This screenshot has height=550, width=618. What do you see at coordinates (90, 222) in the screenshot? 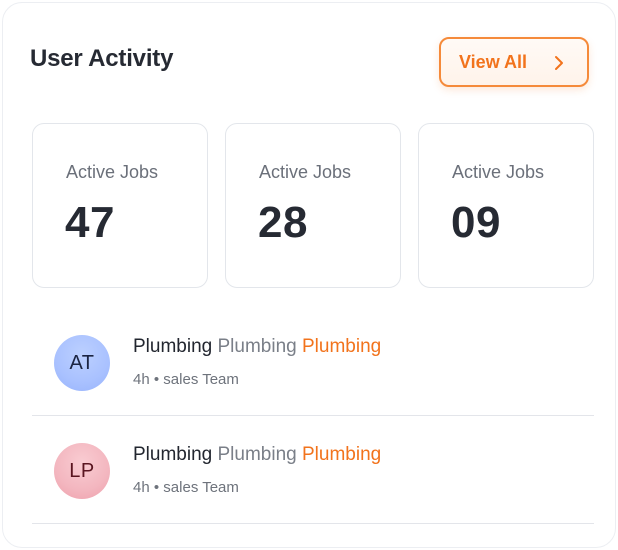
I see `stat-value: 47` at bounding box center [90, 222].